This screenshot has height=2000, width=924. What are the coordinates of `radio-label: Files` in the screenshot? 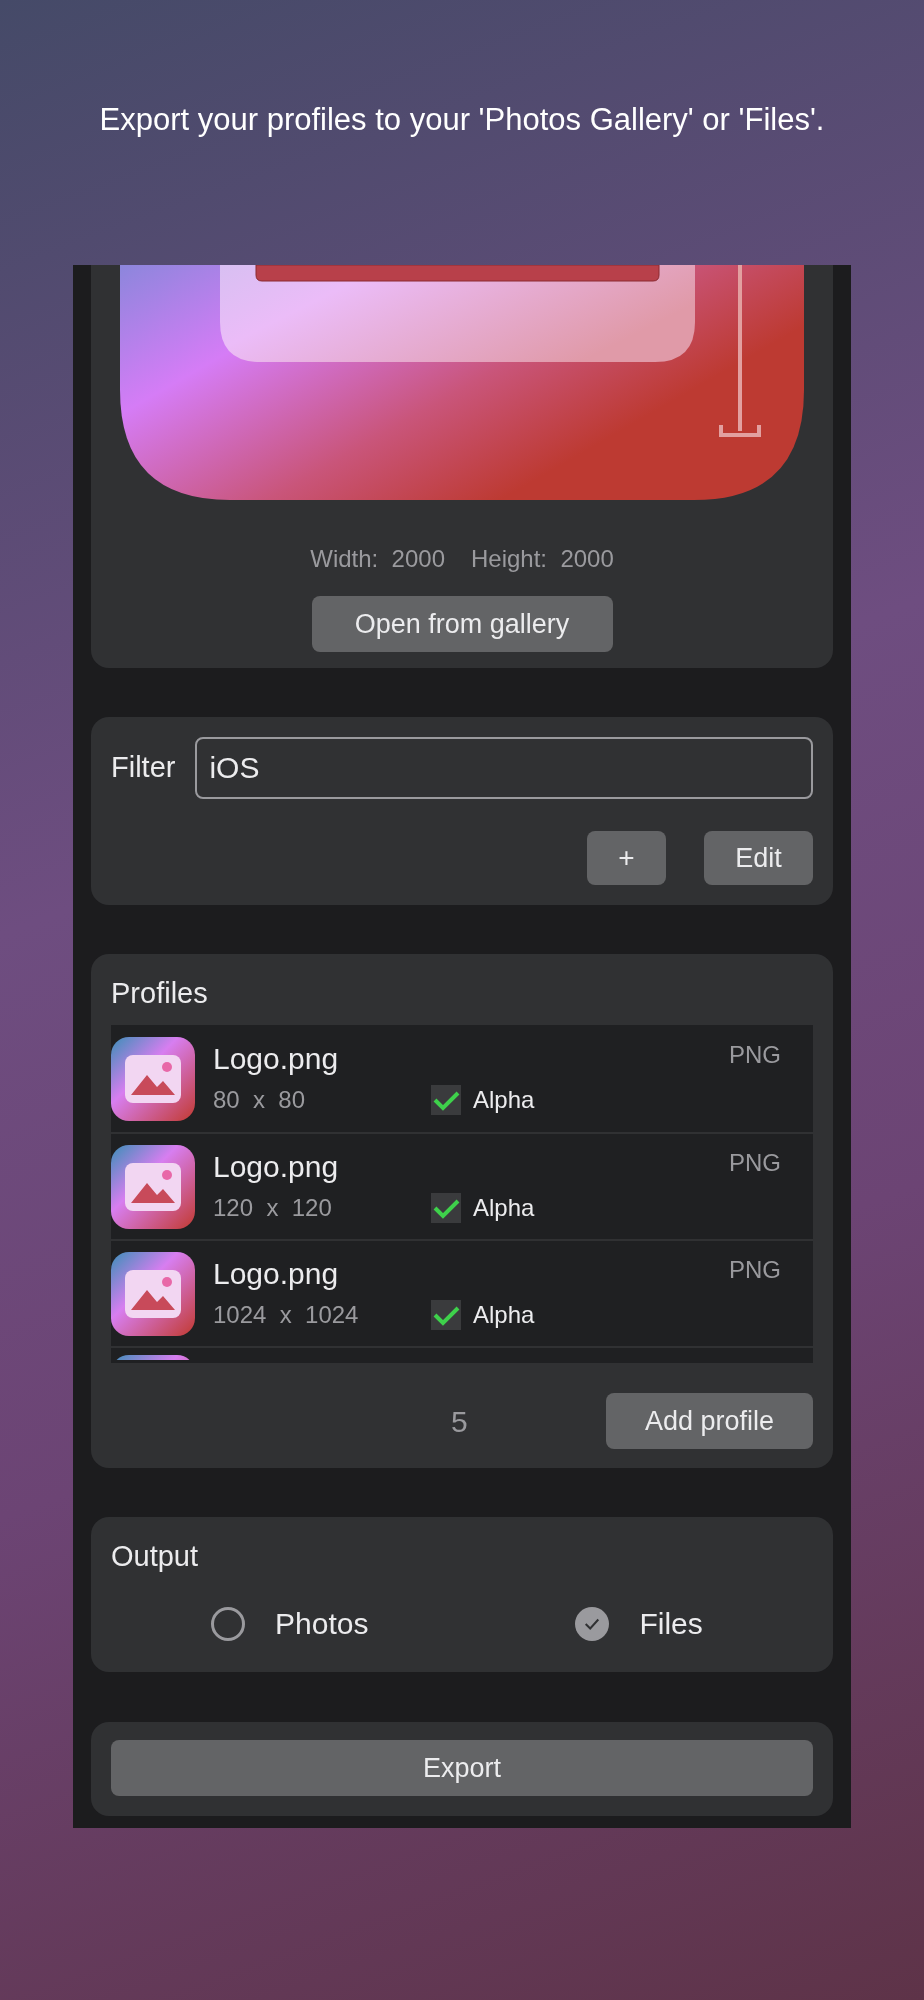 It's located at (671, 1624).